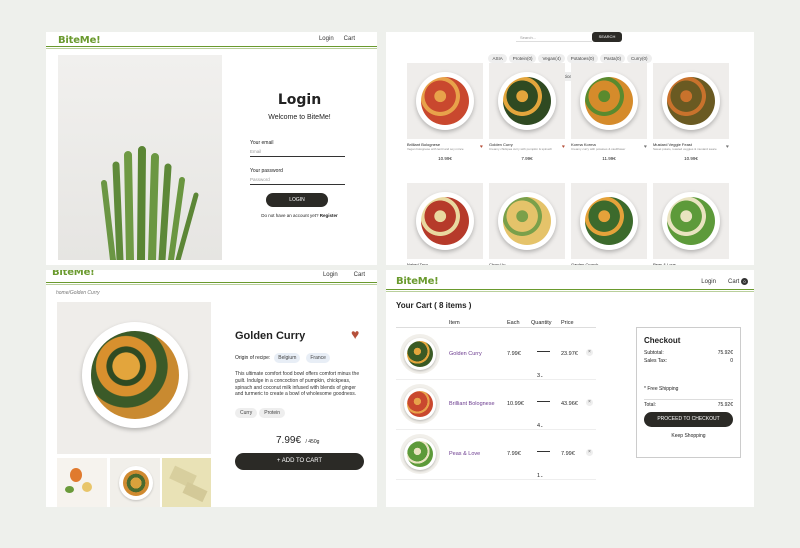 This screenshot has width=800, height=548. I want to click on product-name: Naked Taco, so click(445, 263).